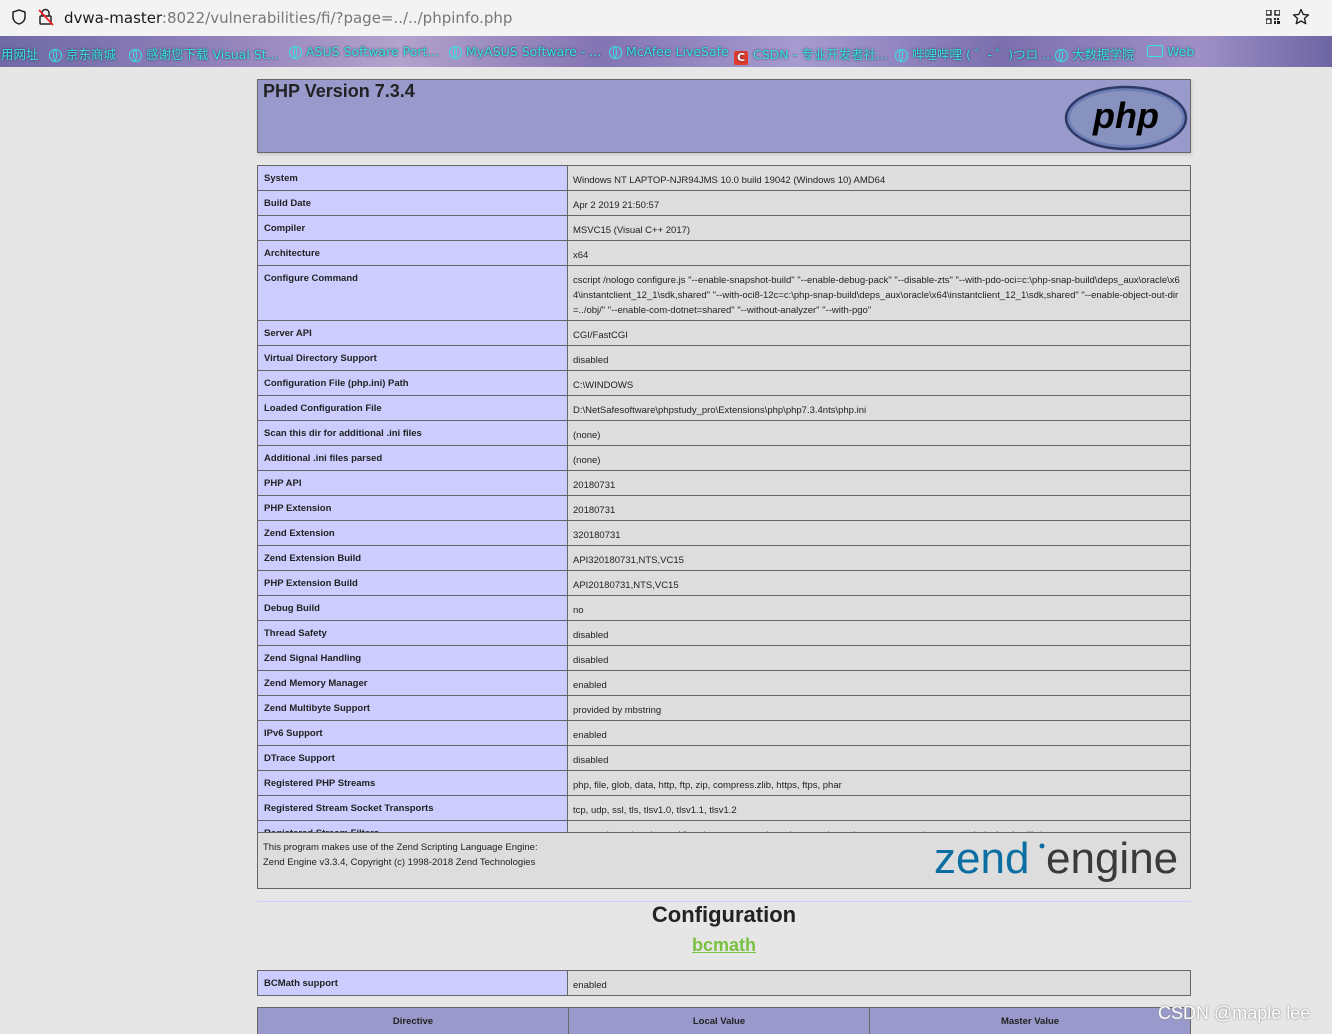 Image resolution: width=1332 pixels, height=1034 pixels. What do you see at coordinates (113, 18) in the screenshot?
I see `url-host: dvwa-master` at bounding box center [113, 18].